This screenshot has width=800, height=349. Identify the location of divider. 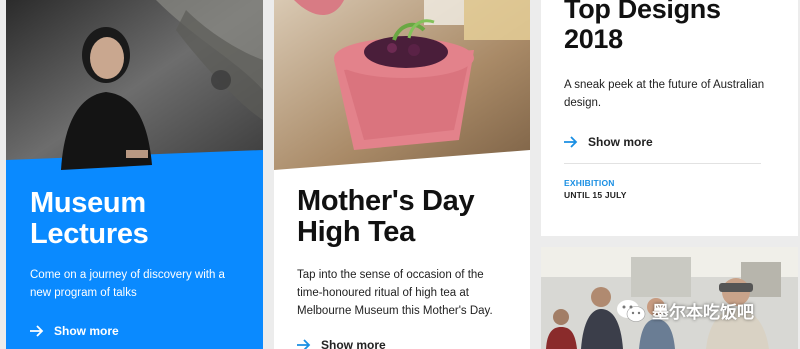
(662, 163).